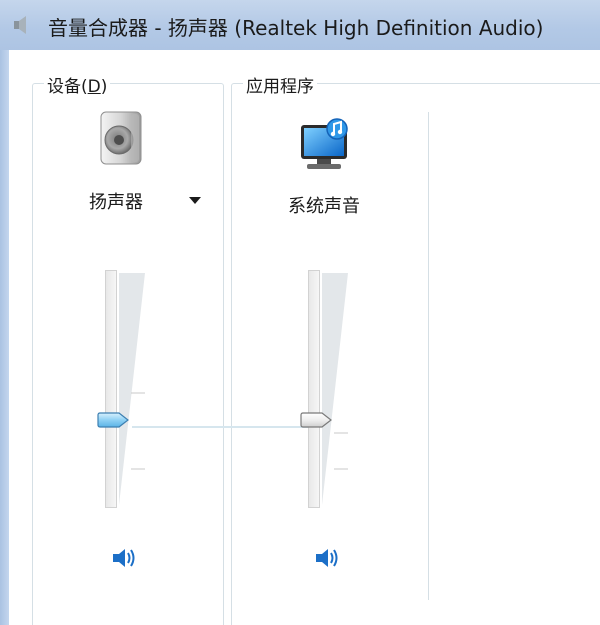  Describe the element at coordinates (4, 337) in the screenshot. I see `window-frame` at that location.